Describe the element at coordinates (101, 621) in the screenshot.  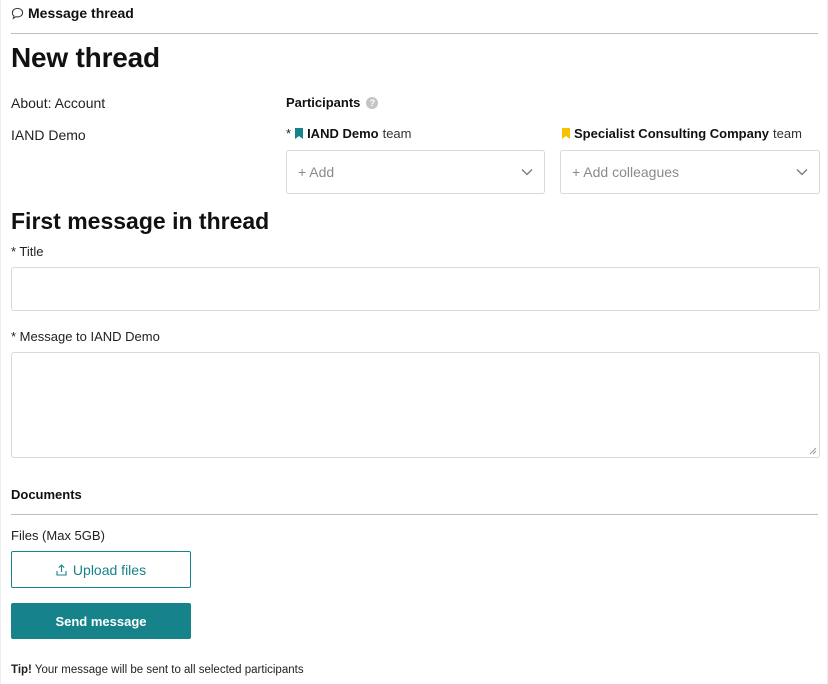
I see `send-message-button: Send message` at that location.